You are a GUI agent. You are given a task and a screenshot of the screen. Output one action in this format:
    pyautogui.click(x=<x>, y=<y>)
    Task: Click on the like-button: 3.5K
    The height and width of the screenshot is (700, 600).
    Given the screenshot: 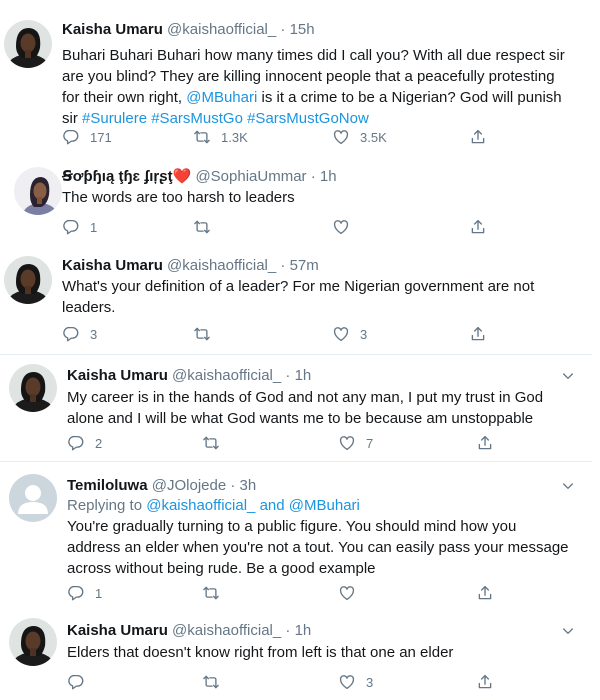 What is the action you would take?
    pyautogui.click(x=359, y=137)
    